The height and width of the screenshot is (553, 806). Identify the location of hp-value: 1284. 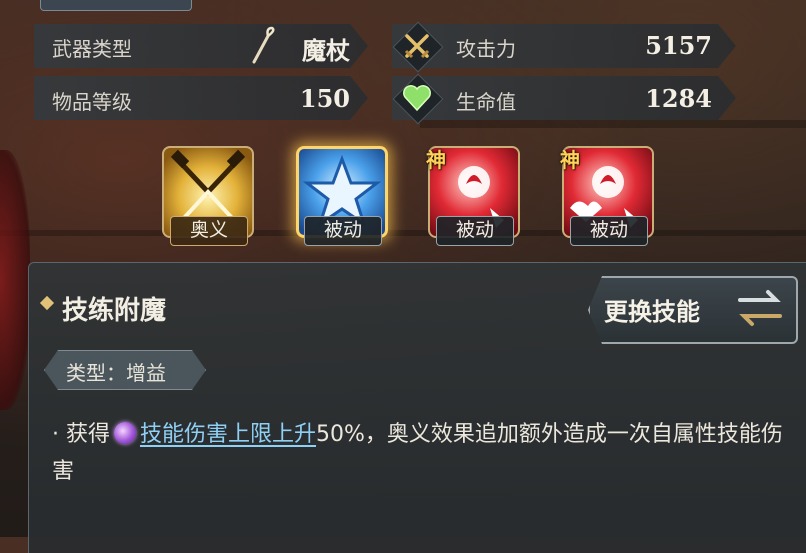
(678, 98).